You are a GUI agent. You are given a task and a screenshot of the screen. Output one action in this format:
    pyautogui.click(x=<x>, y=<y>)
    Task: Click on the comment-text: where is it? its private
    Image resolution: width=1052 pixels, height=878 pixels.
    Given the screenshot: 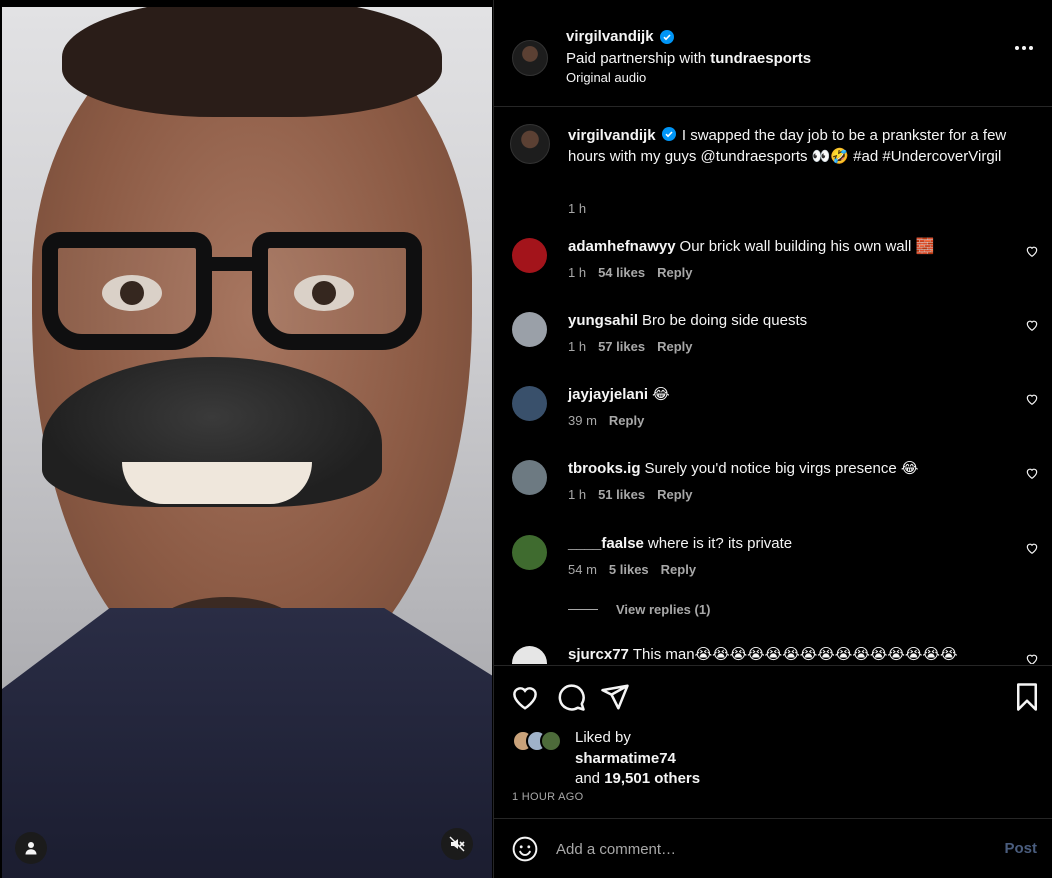 What is the action you would take?
    pyautogui.click(x=720, y=543)
    